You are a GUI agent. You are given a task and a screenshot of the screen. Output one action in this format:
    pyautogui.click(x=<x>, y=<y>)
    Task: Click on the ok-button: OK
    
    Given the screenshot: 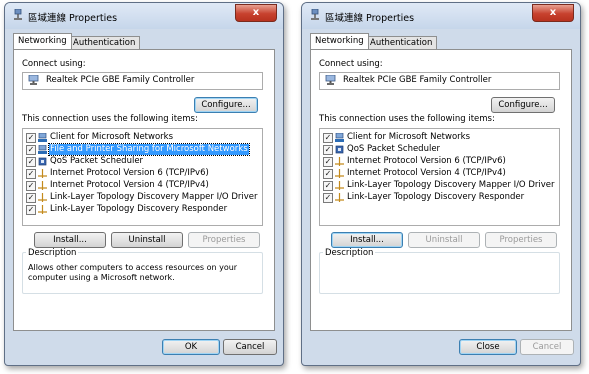 What is the action you would take?
    pyautogui.click(x=191, y=347)
    